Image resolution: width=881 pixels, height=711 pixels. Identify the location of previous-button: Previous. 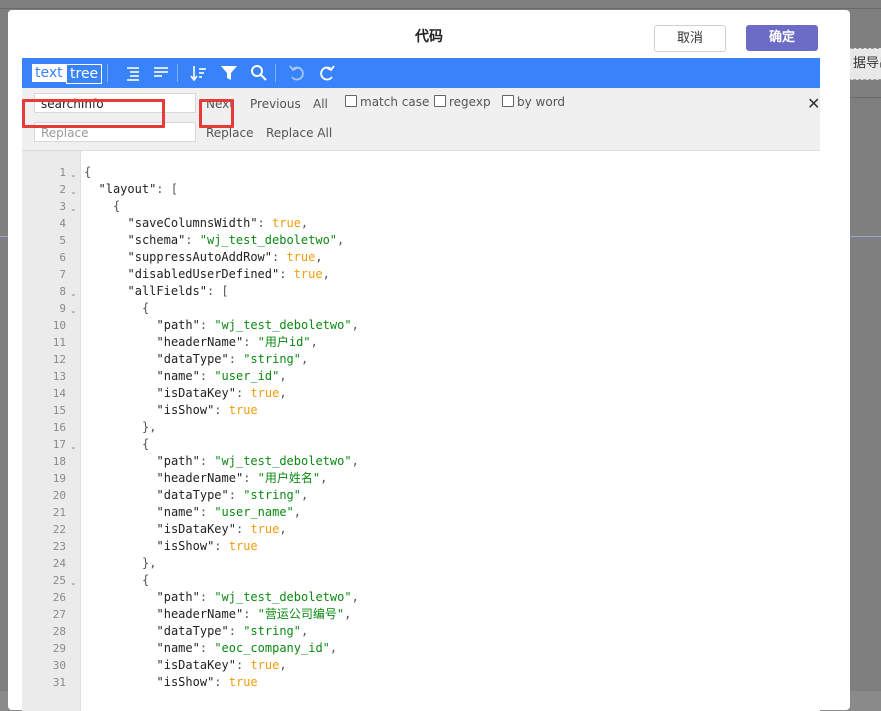
(275, 104).